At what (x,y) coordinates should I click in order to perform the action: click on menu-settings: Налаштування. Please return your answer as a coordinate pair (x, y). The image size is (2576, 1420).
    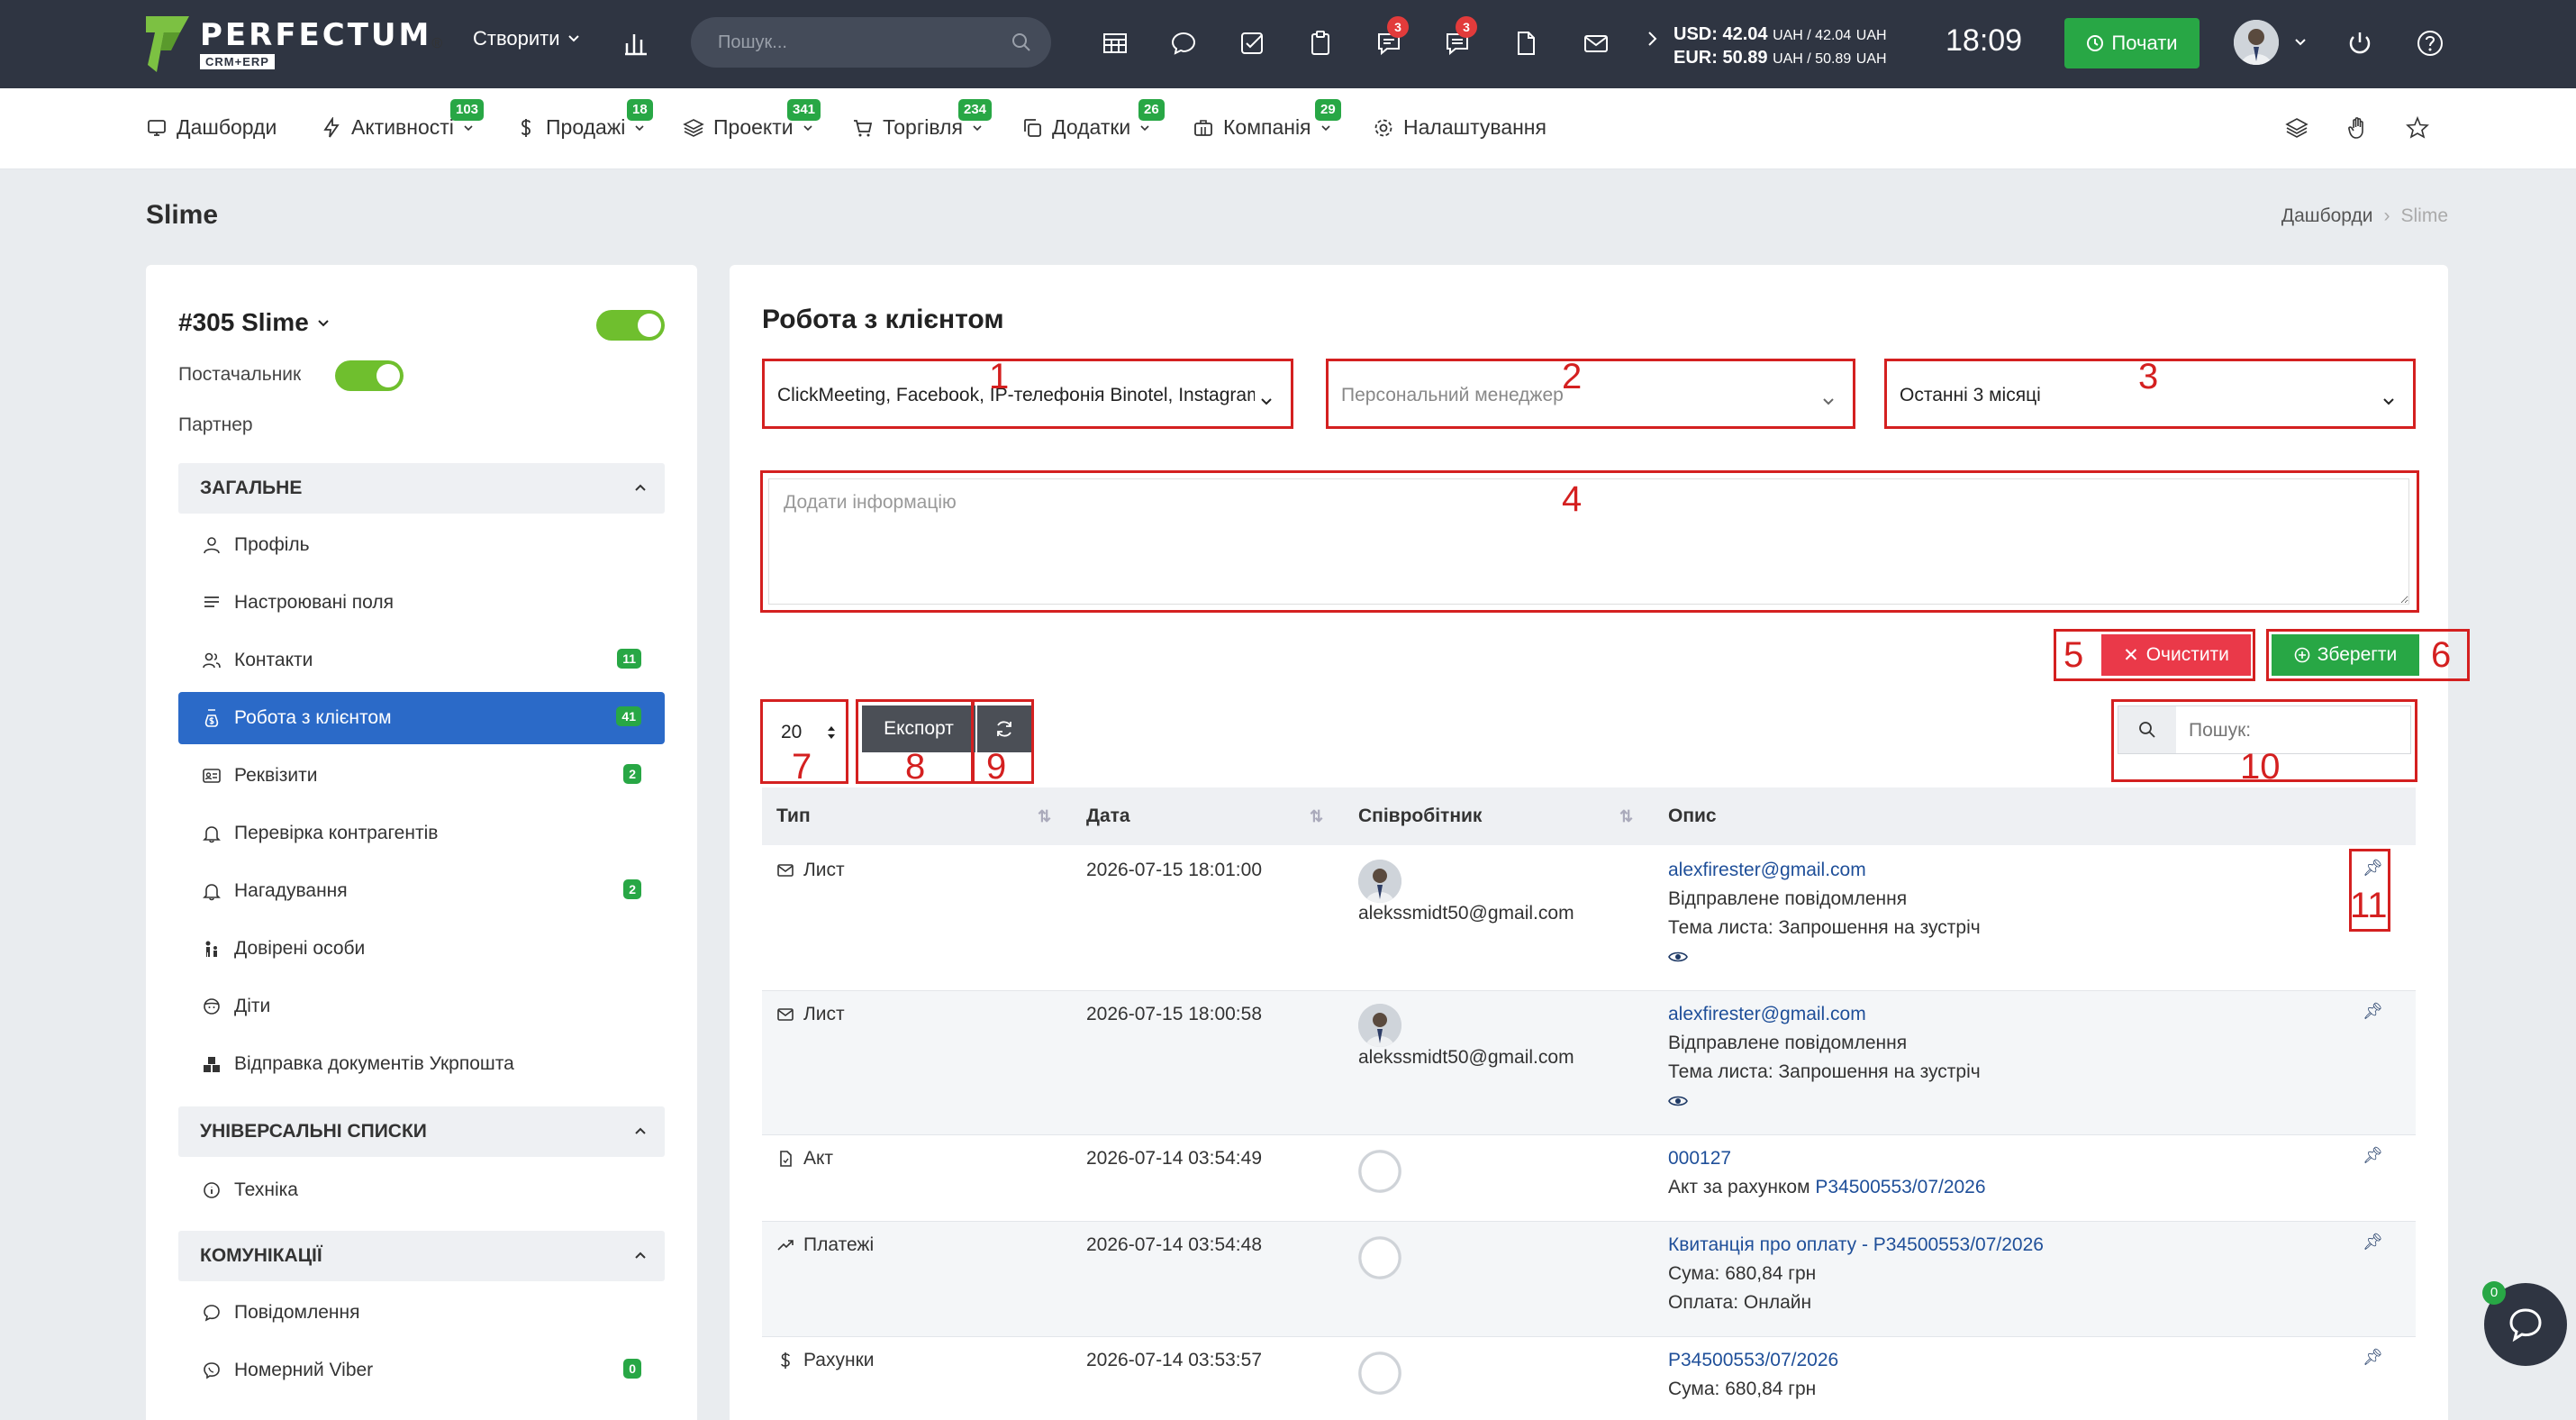
    Looking at the image, I should click on (1460, 128).